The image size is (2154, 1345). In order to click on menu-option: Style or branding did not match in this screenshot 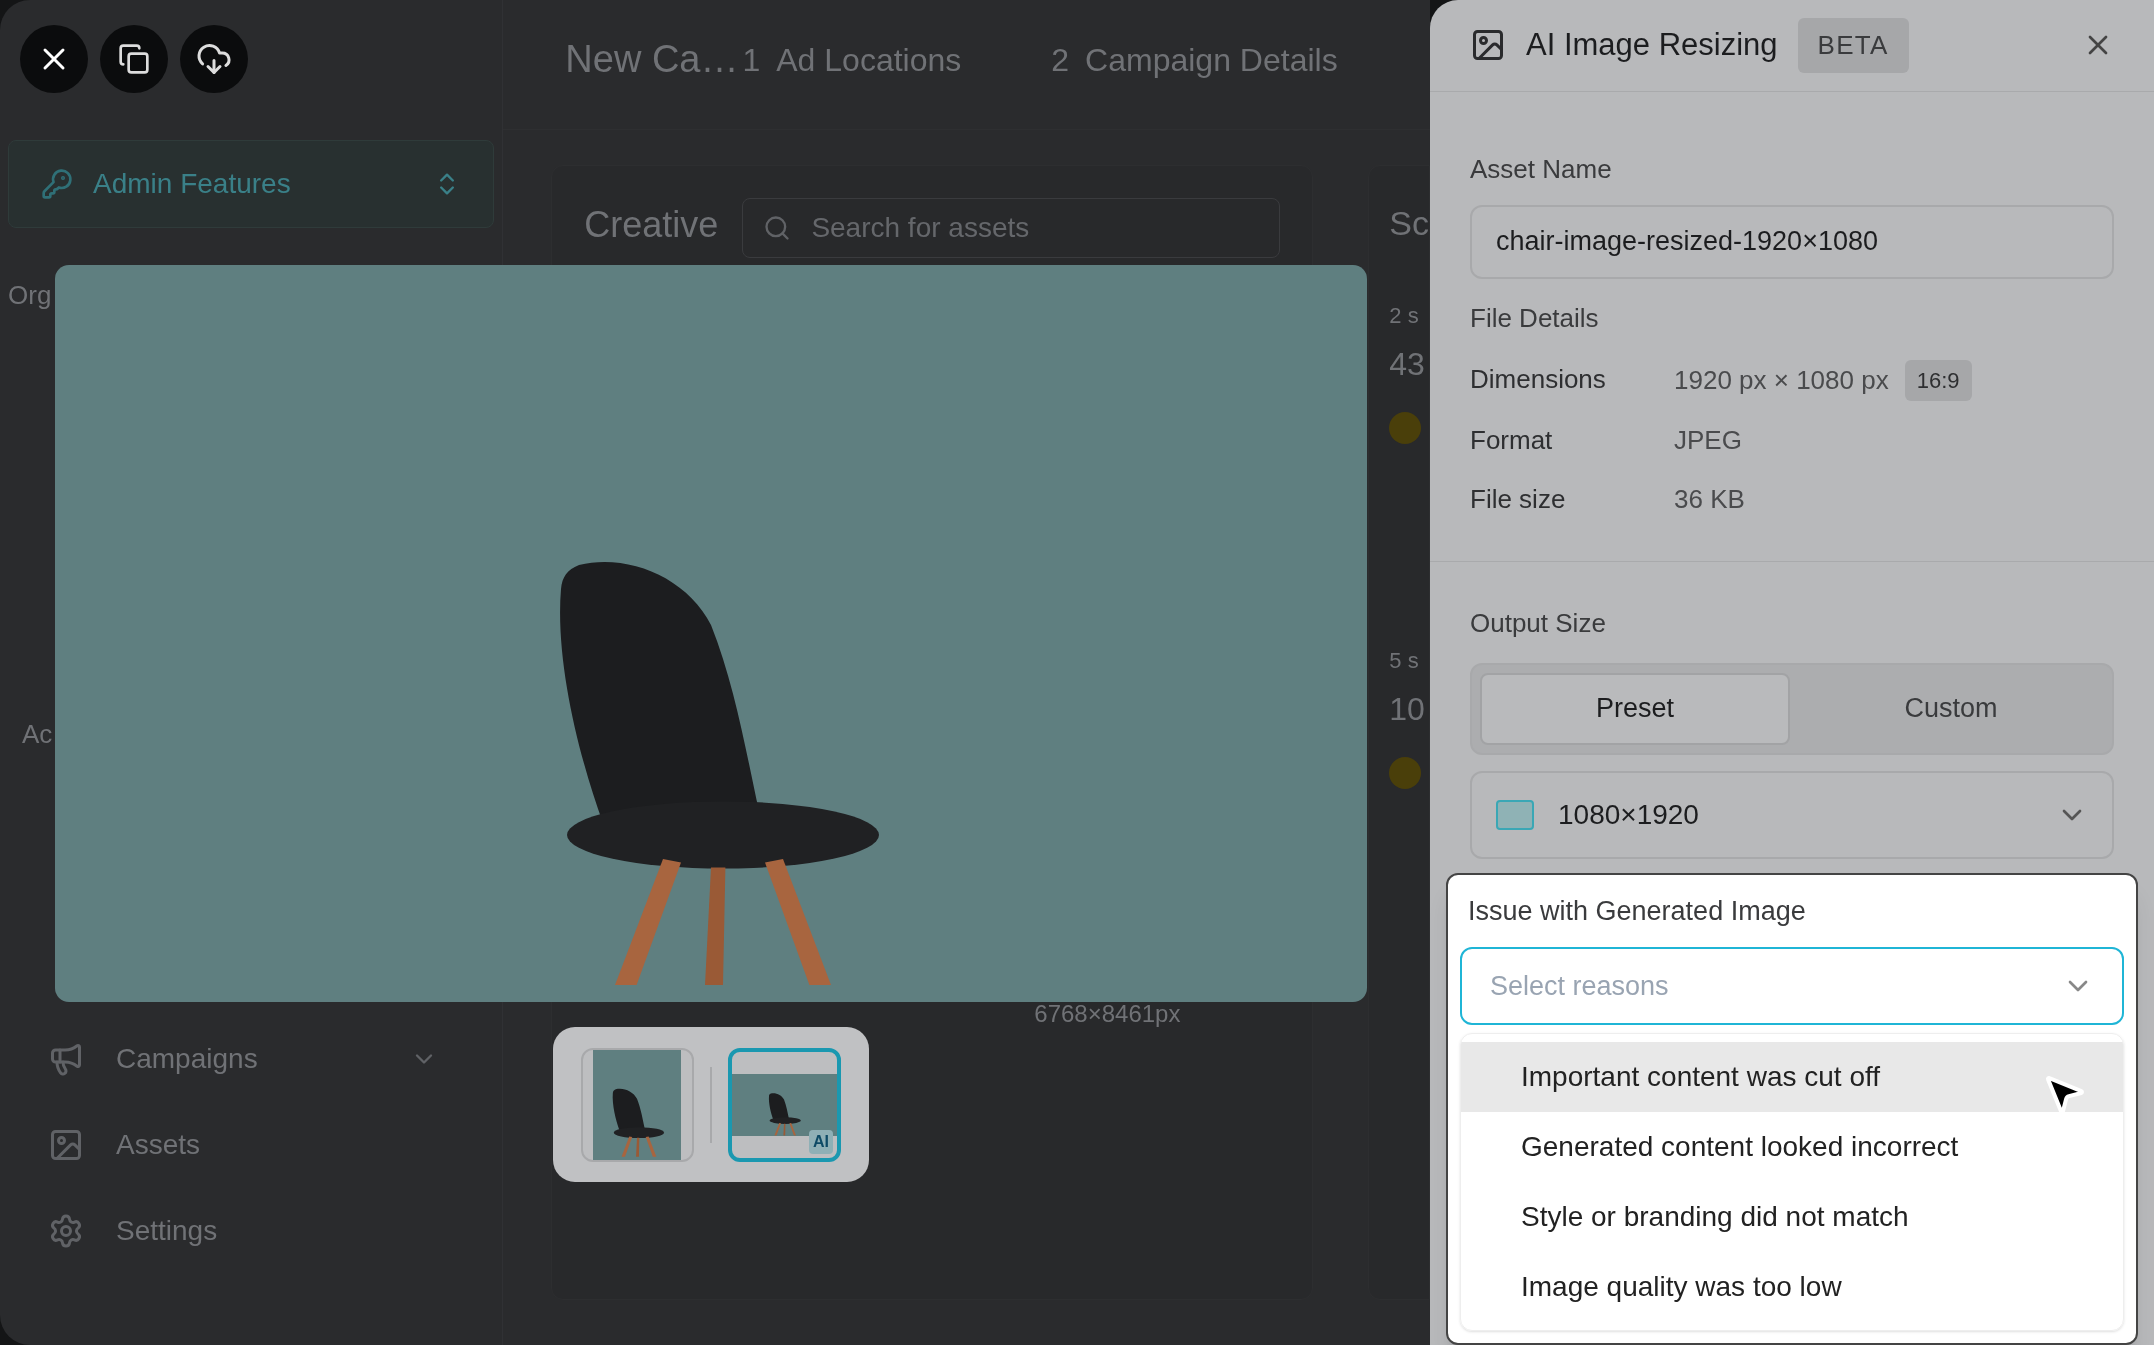, I will do `click(1792, 1217)`.